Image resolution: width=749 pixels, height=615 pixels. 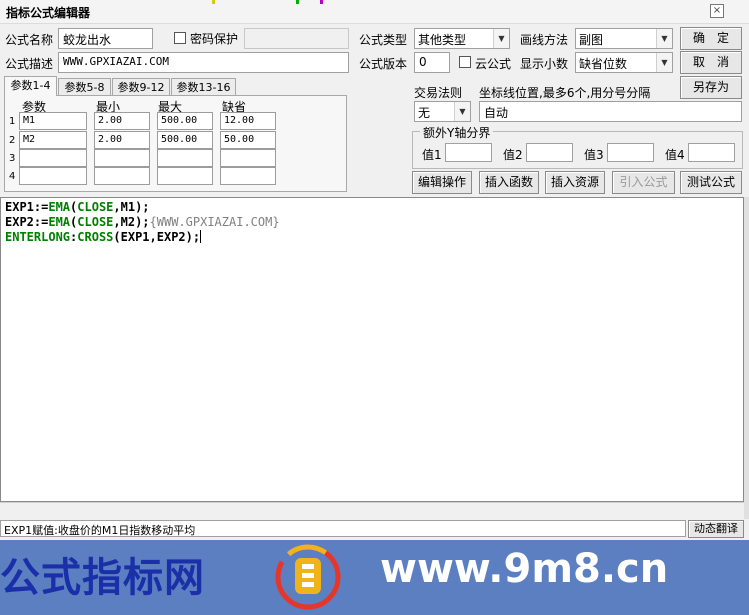 I want to click on y-value-1-label: 值1, so click(x=432, y=155).